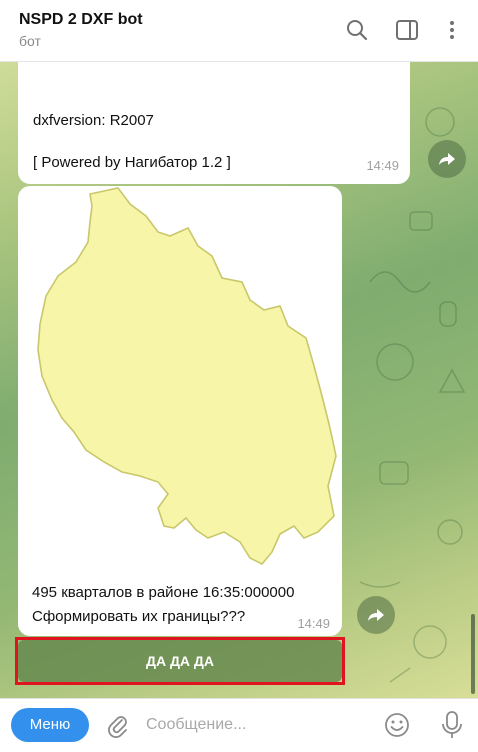 The image size is (478, 752). Describe the element at coordinates (132, 162) in the screenshot. I see `message-text: [ Powered by Нагибатор 1.2 ]` at that location.